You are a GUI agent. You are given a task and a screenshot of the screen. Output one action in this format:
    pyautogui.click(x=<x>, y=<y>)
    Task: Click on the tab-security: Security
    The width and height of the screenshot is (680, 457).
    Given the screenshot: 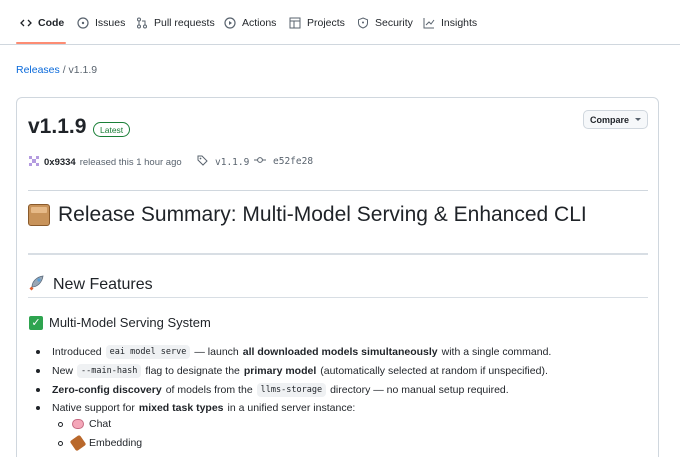 What is the action you would take?
    pyautogui.click(x=385, y=23)
    